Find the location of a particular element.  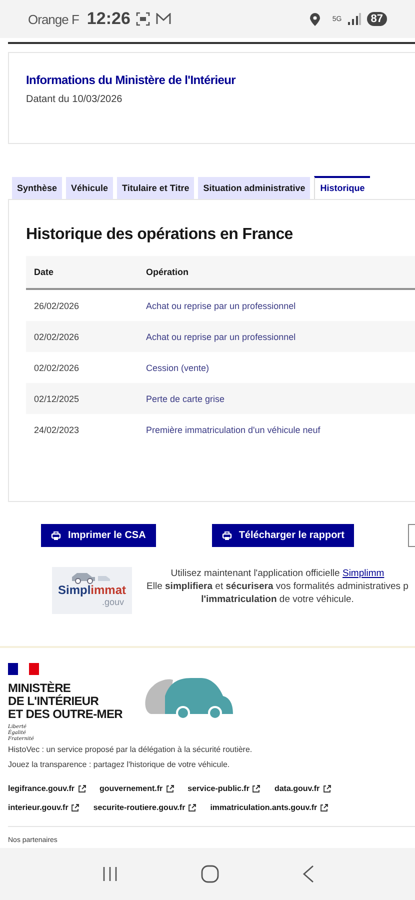

footer-link: data.gouv.fr is located at coordinates (302, 788).